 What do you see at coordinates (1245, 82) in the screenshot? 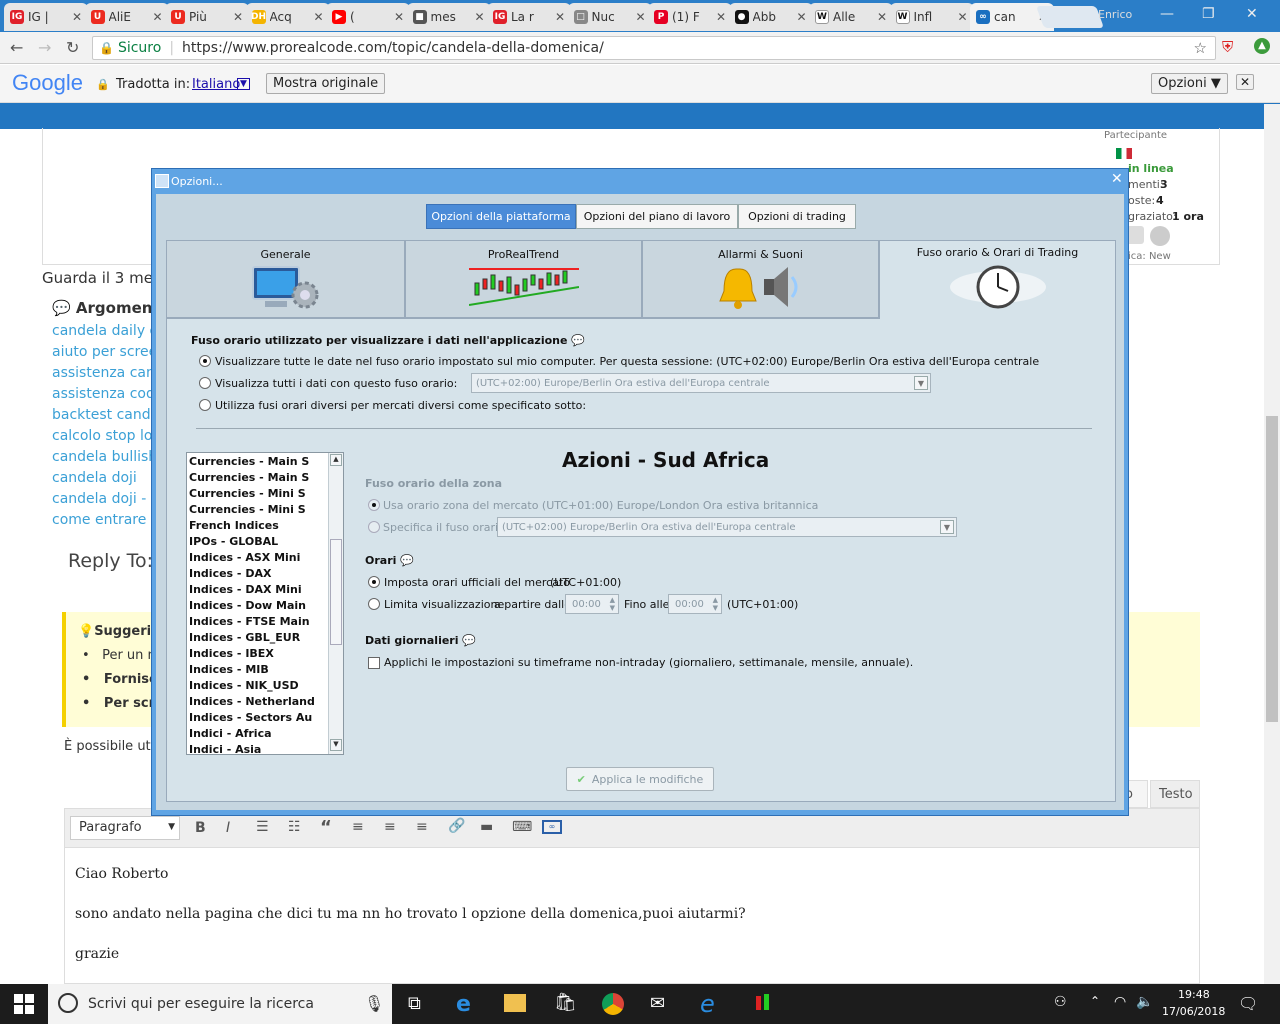
I see `translate-close-button: ✕` at bounding box center [1245, 82].